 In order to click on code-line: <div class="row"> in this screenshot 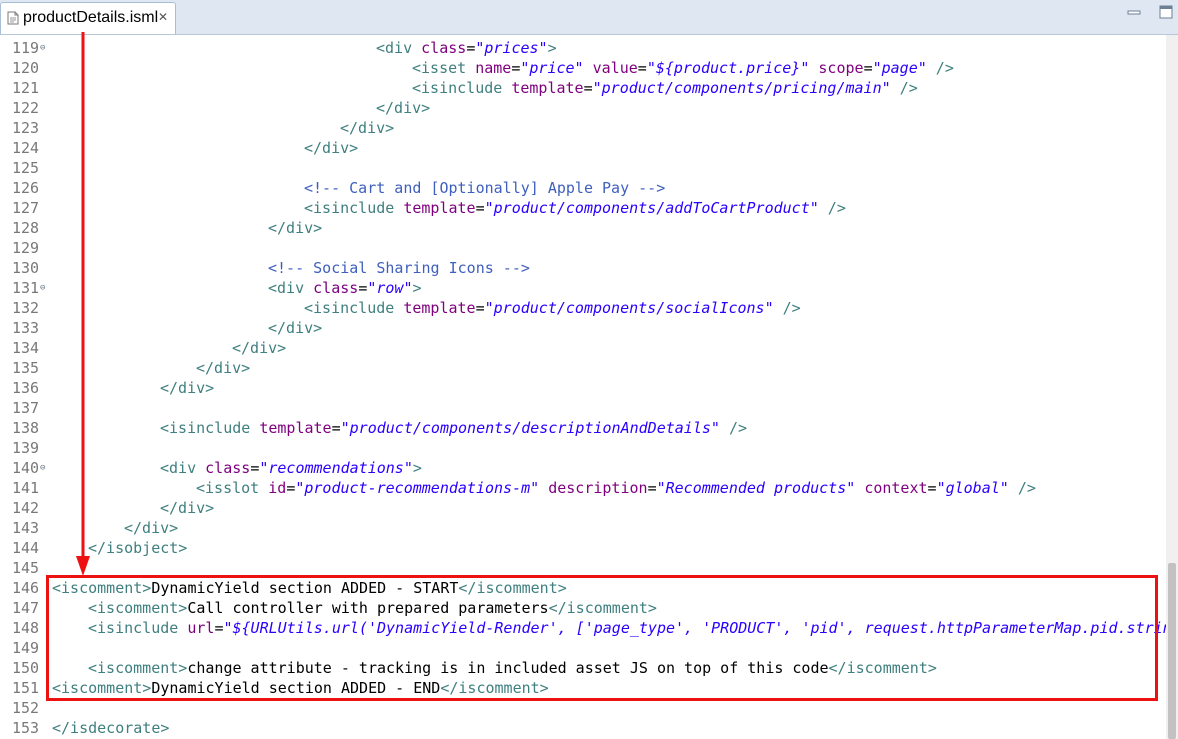, I will do `click(345, 288)`.